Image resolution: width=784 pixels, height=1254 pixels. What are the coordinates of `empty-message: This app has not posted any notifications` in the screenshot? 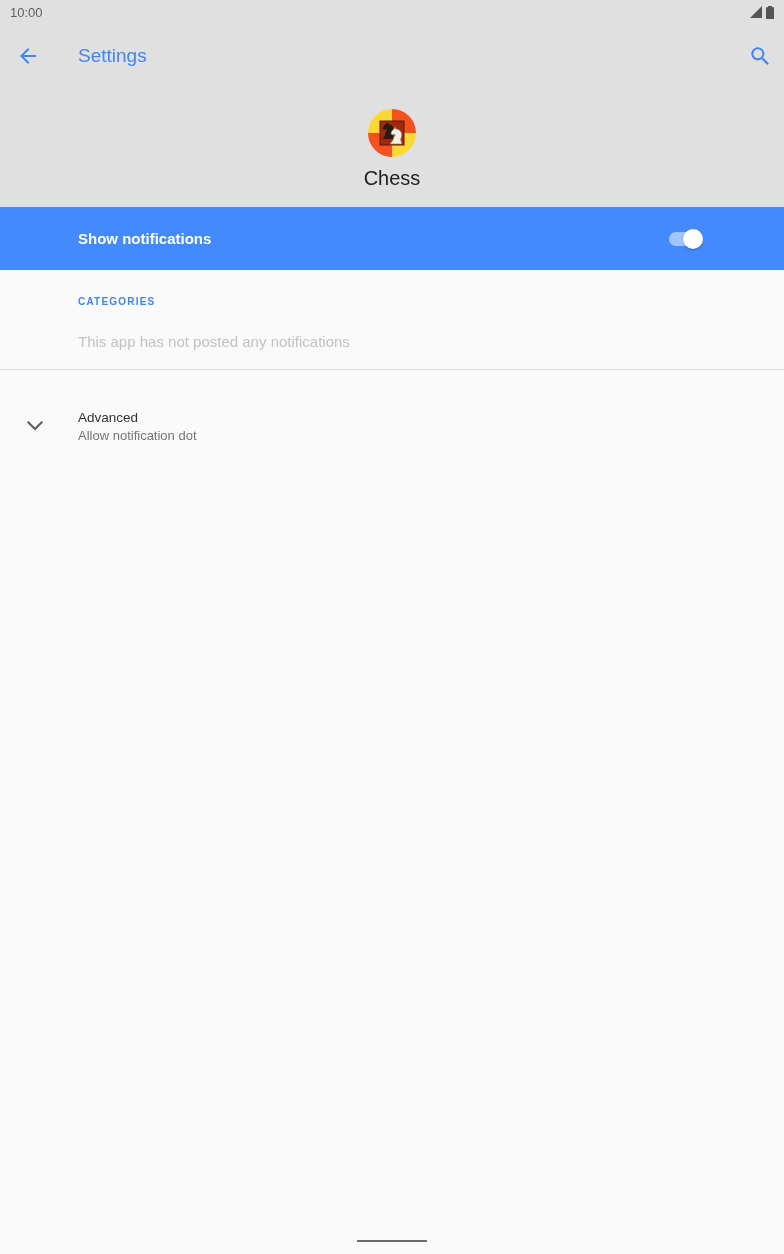 It's located at (214, 341).